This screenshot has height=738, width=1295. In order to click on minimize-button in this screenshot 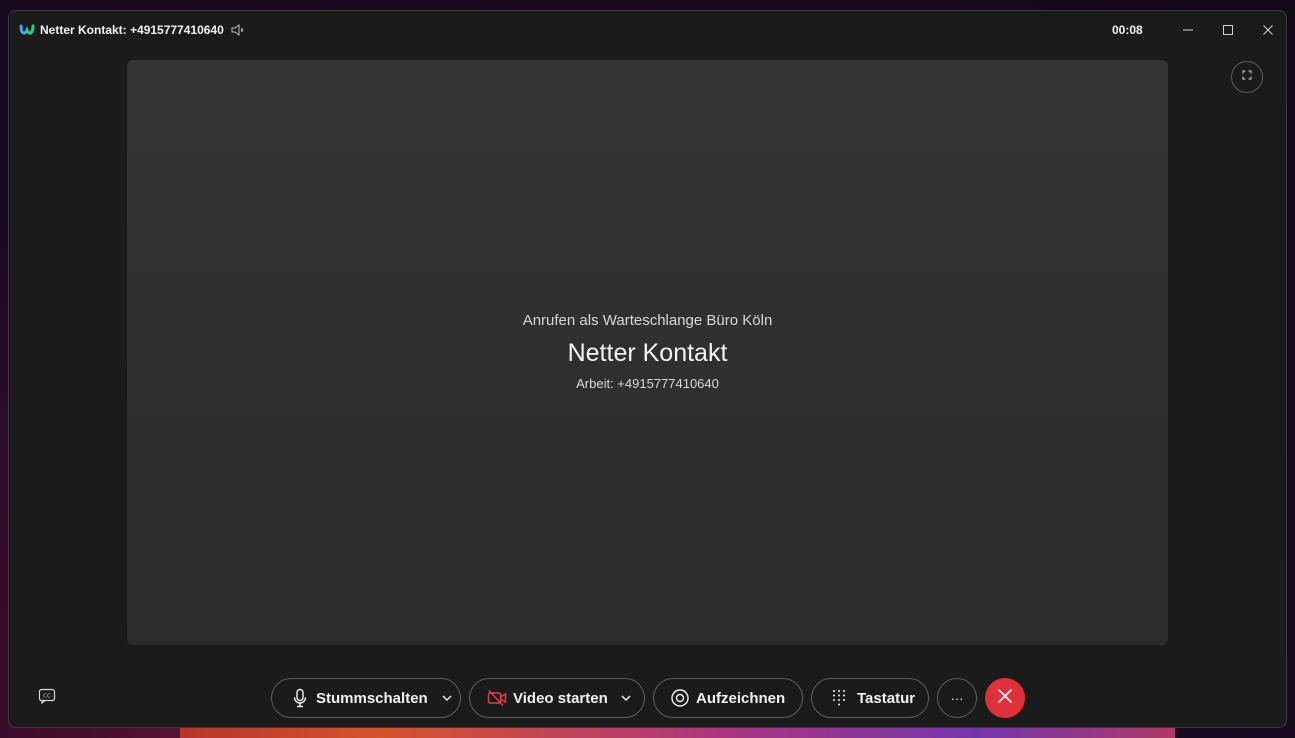, I will do `click(1188, 30)`.